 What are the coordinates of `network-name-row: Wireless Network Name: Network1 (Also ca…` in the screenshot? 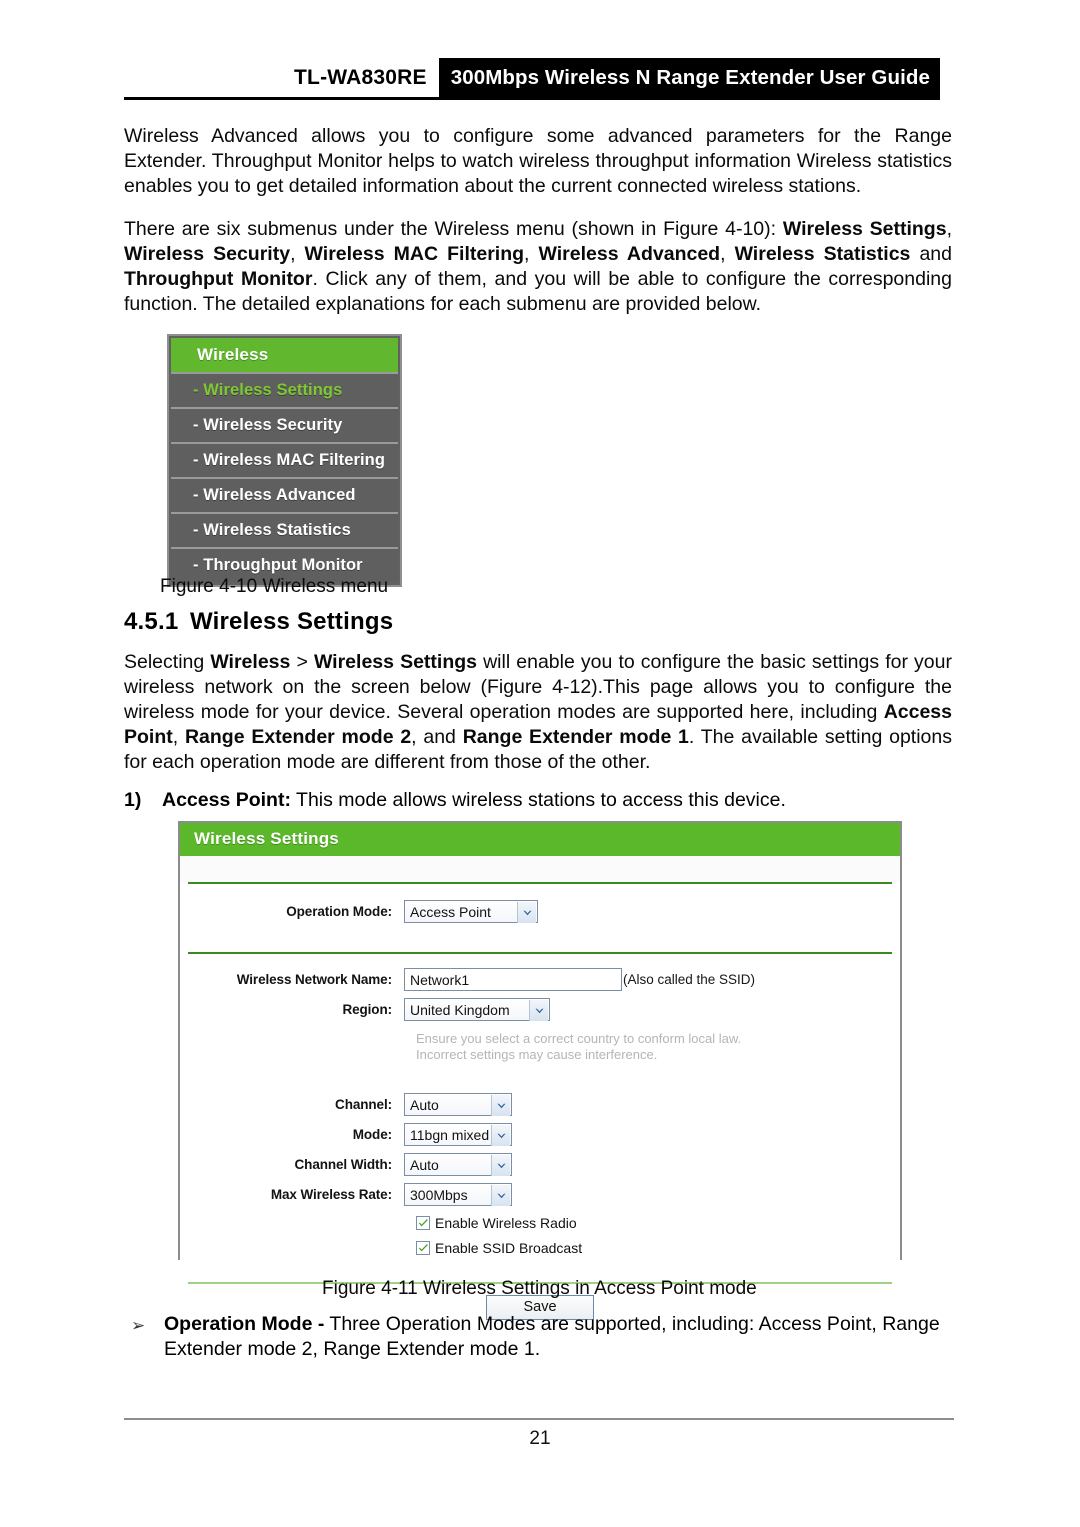 It's located at (540, 979).